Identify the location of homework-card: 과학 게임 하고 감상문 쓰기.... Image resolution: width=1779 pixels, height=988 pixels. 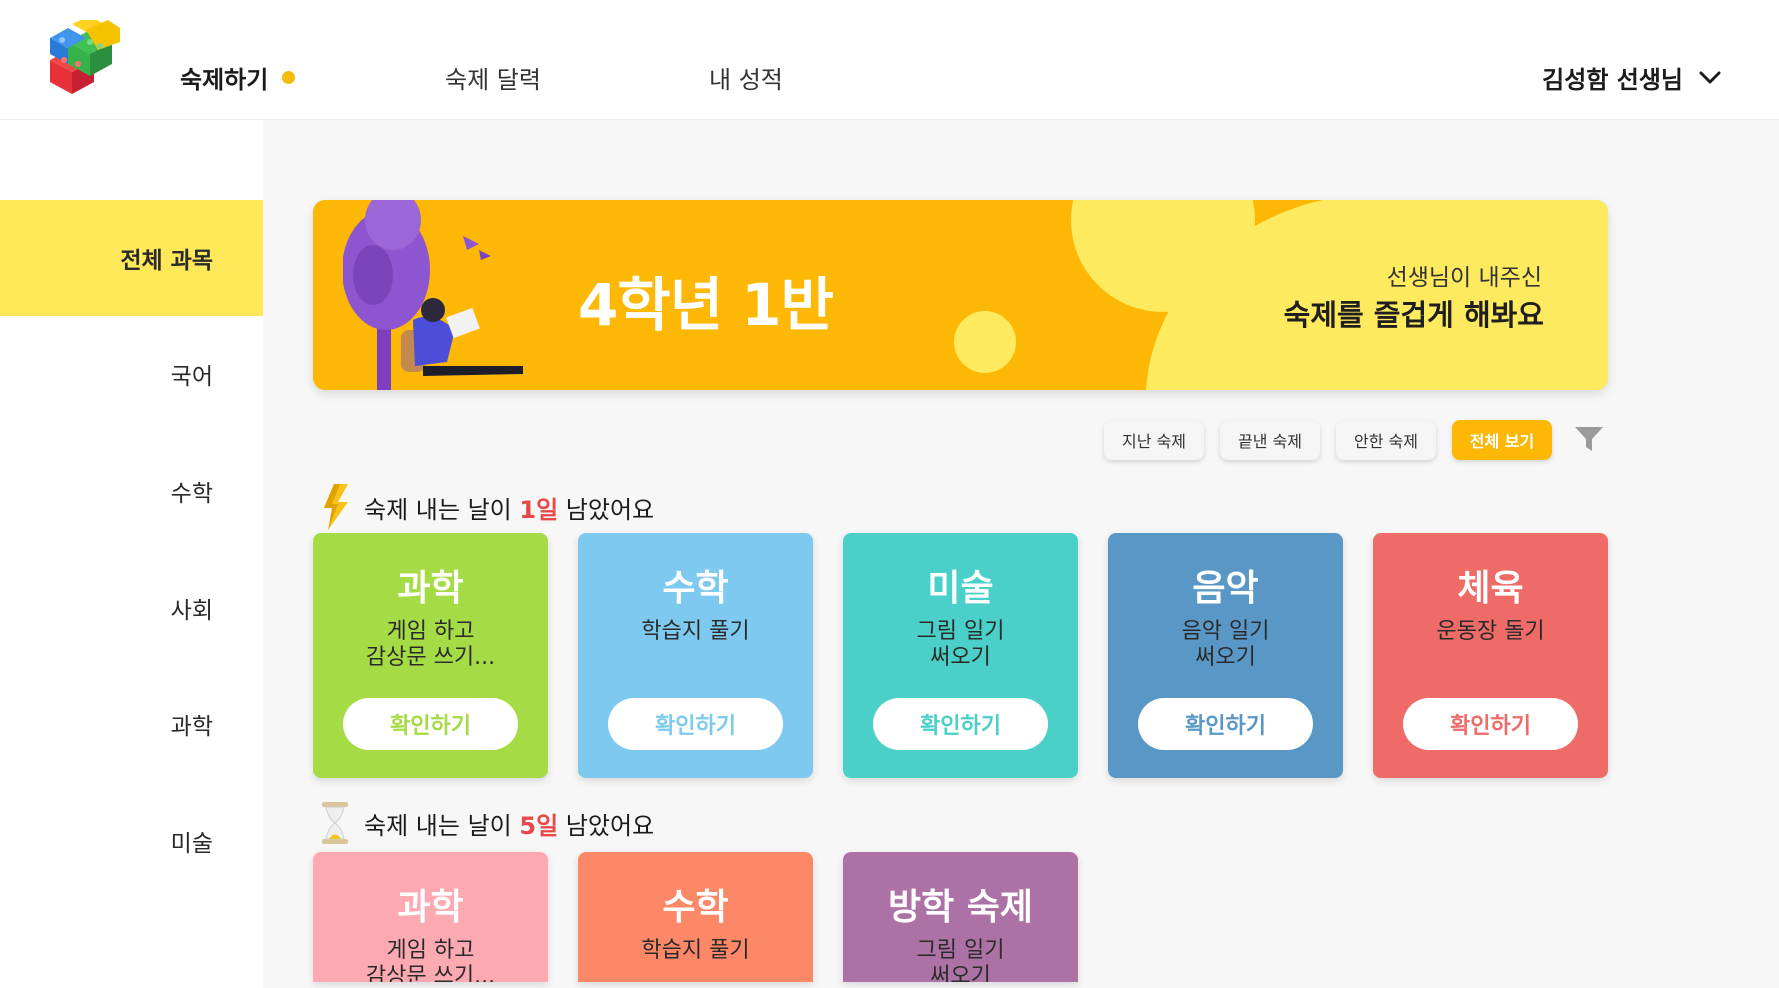
(430, 917).